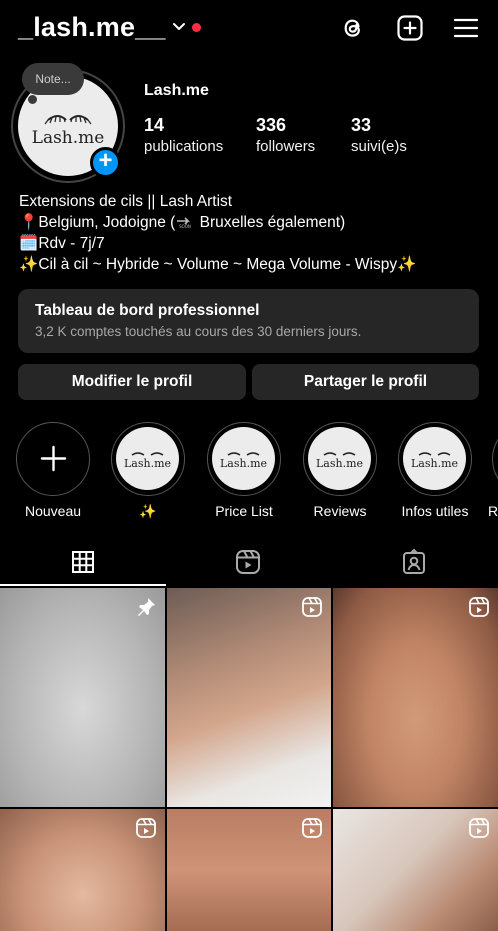 Image resolution: width=498 pixels, height=931 pixels. Describe the element at coordinates (126, 201) in the screenshot. I see `bio-line: Extensions de cils || Lash Artist` at that location.